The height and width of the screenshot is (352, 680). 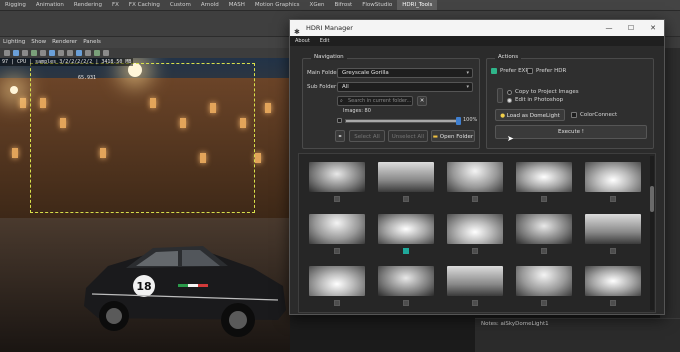 I want to click on svg-text: 18, so click(x=143, y=286).